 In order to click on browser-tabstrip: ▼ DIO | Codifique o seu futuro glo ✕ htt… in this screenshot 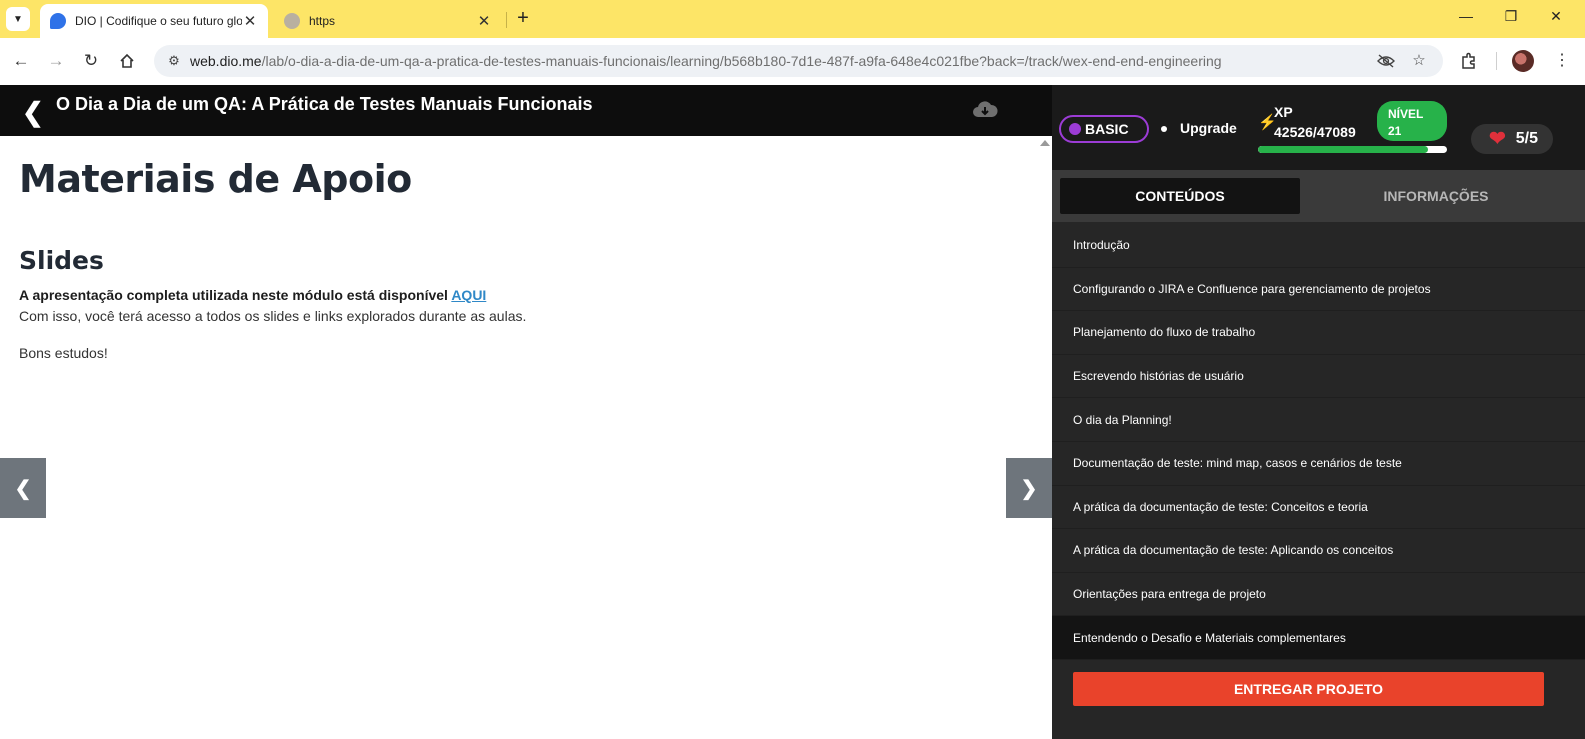, I will do `click(792, 19)`.